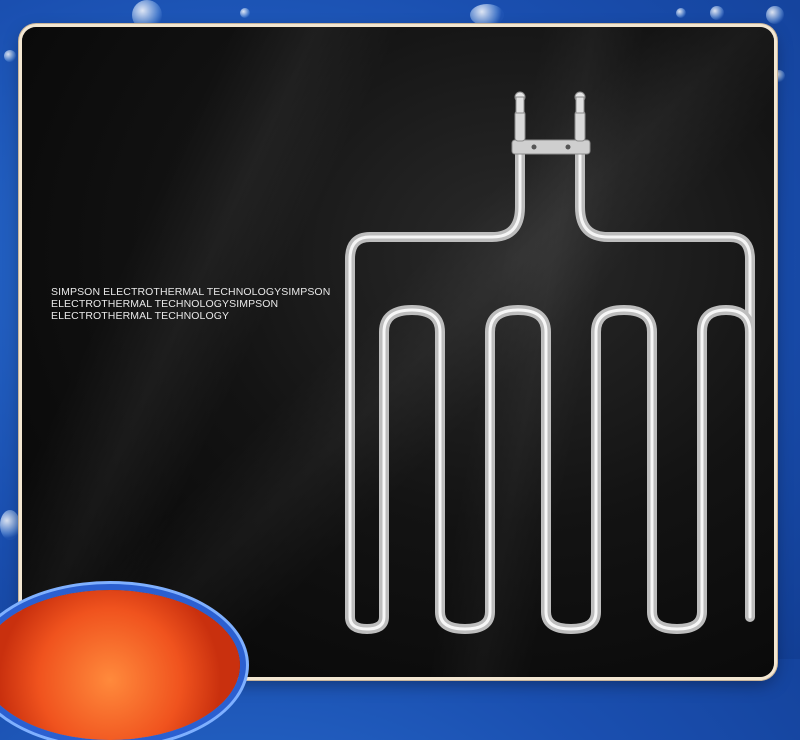 Image resolution: width=800 pixels, height=740 pixels. I want to click on heating-tube, so click(665, 382).